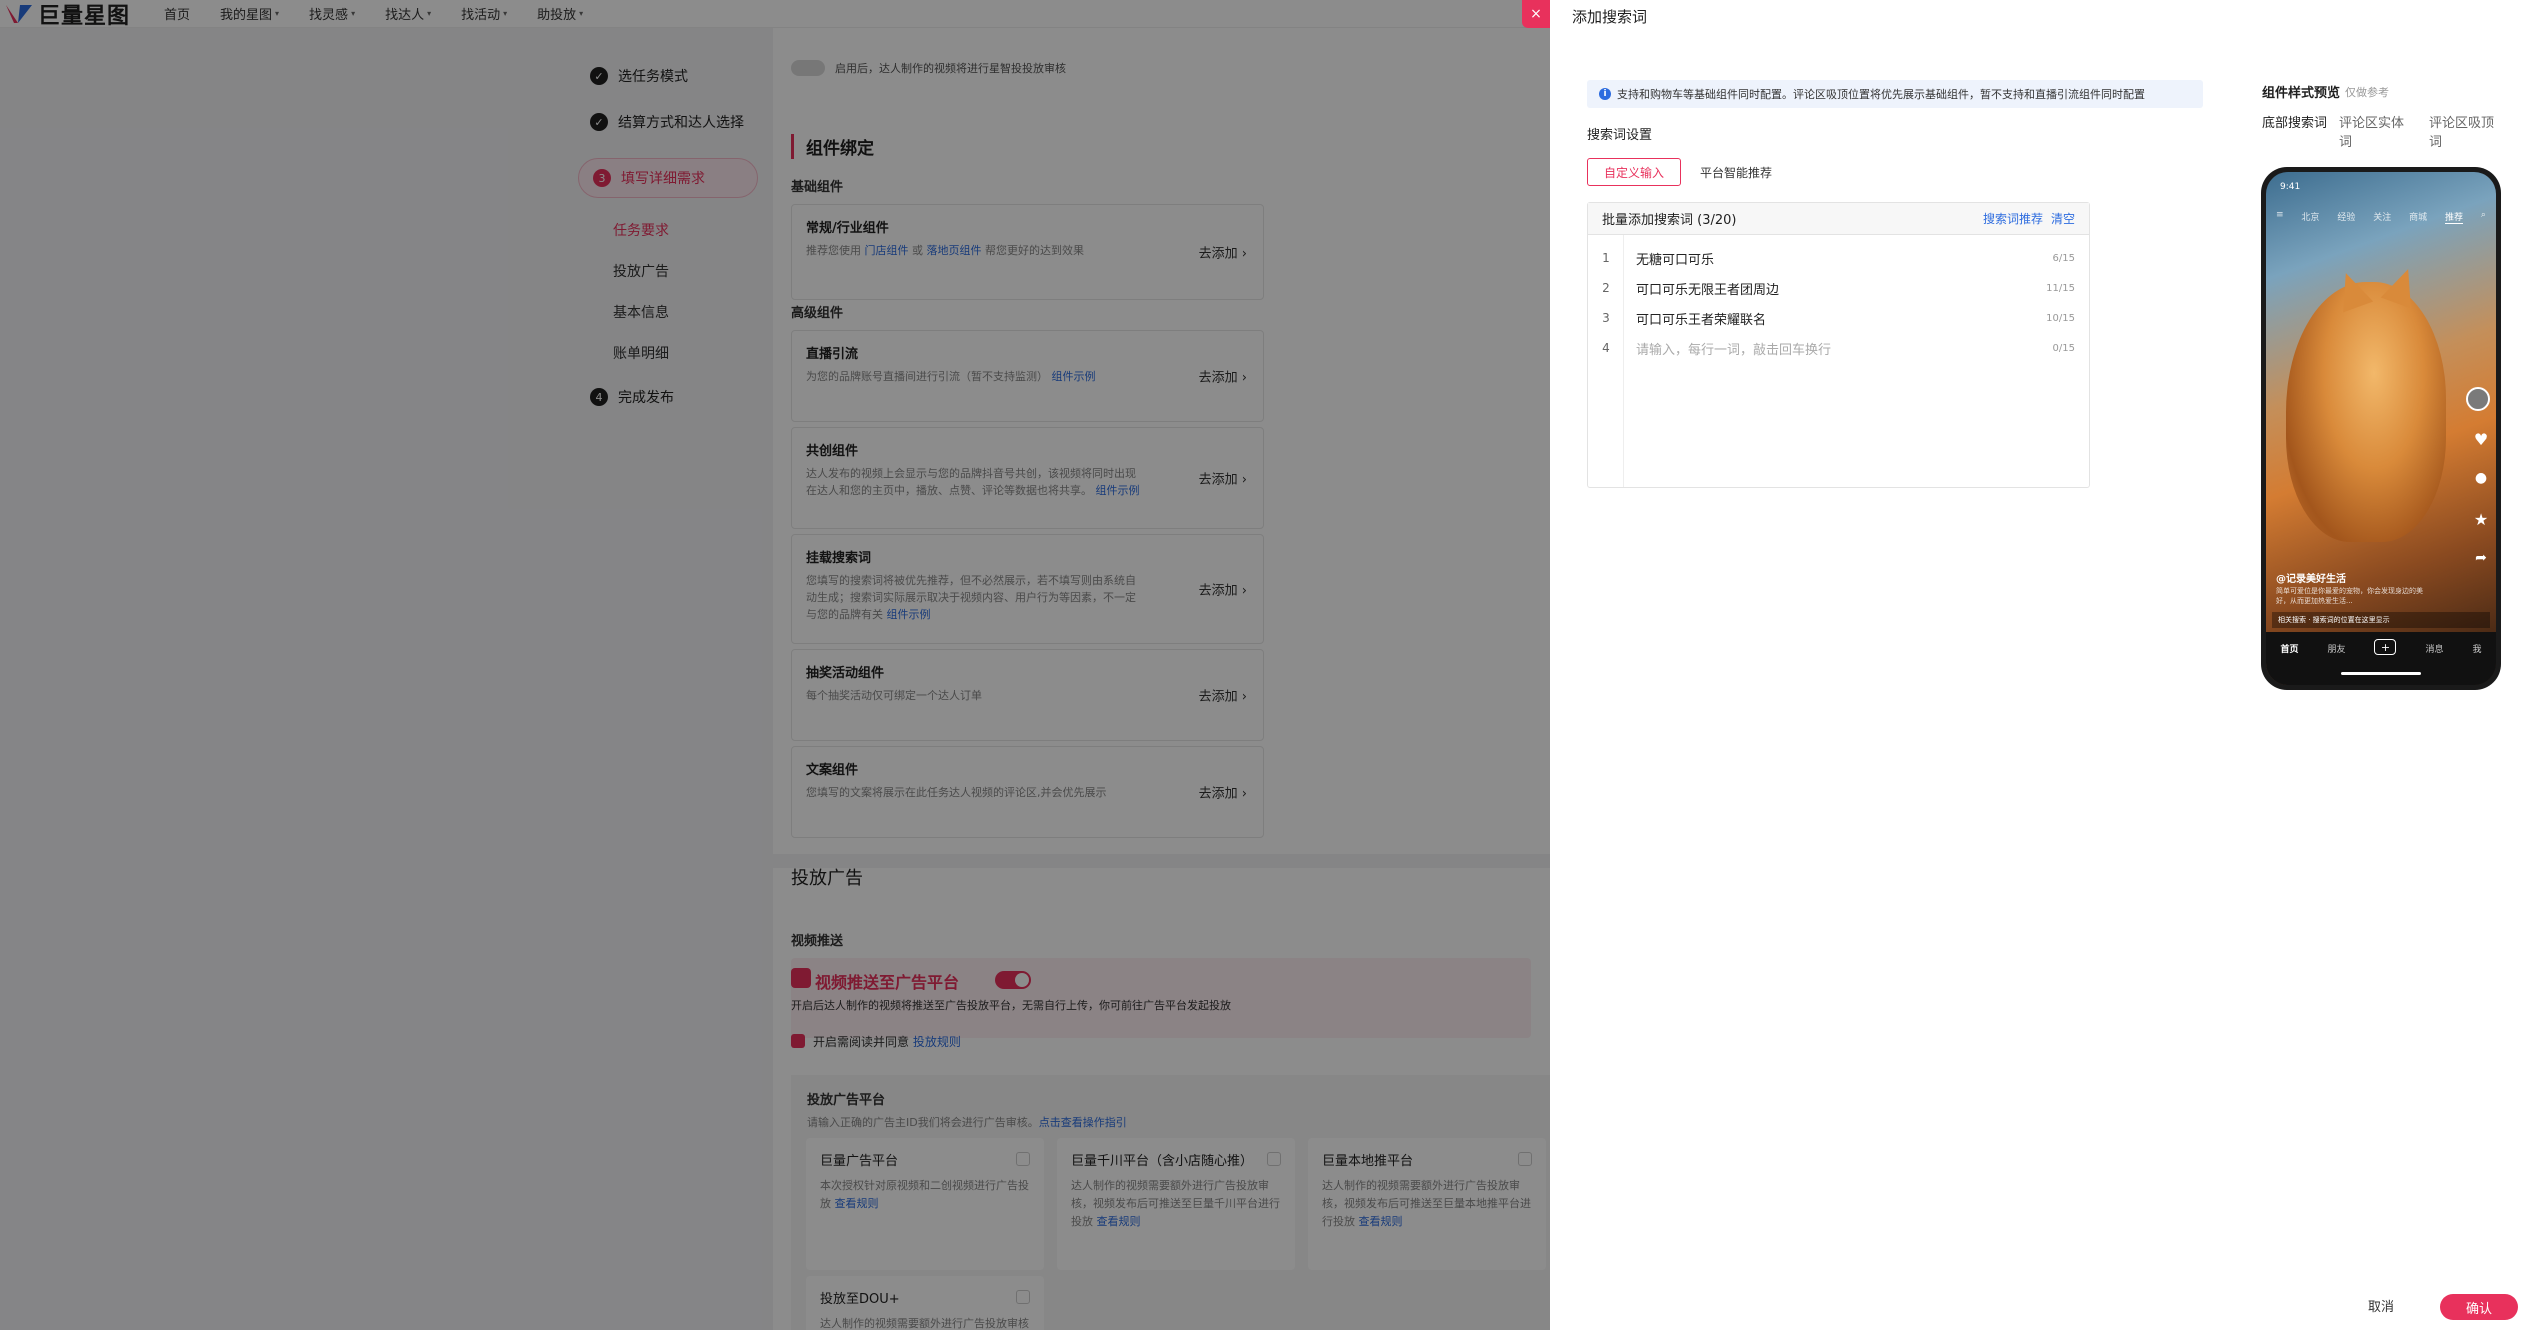  Describe the element at coordinates (1536, 14) in the screenshot. I see `close-icon: ×` at that location.